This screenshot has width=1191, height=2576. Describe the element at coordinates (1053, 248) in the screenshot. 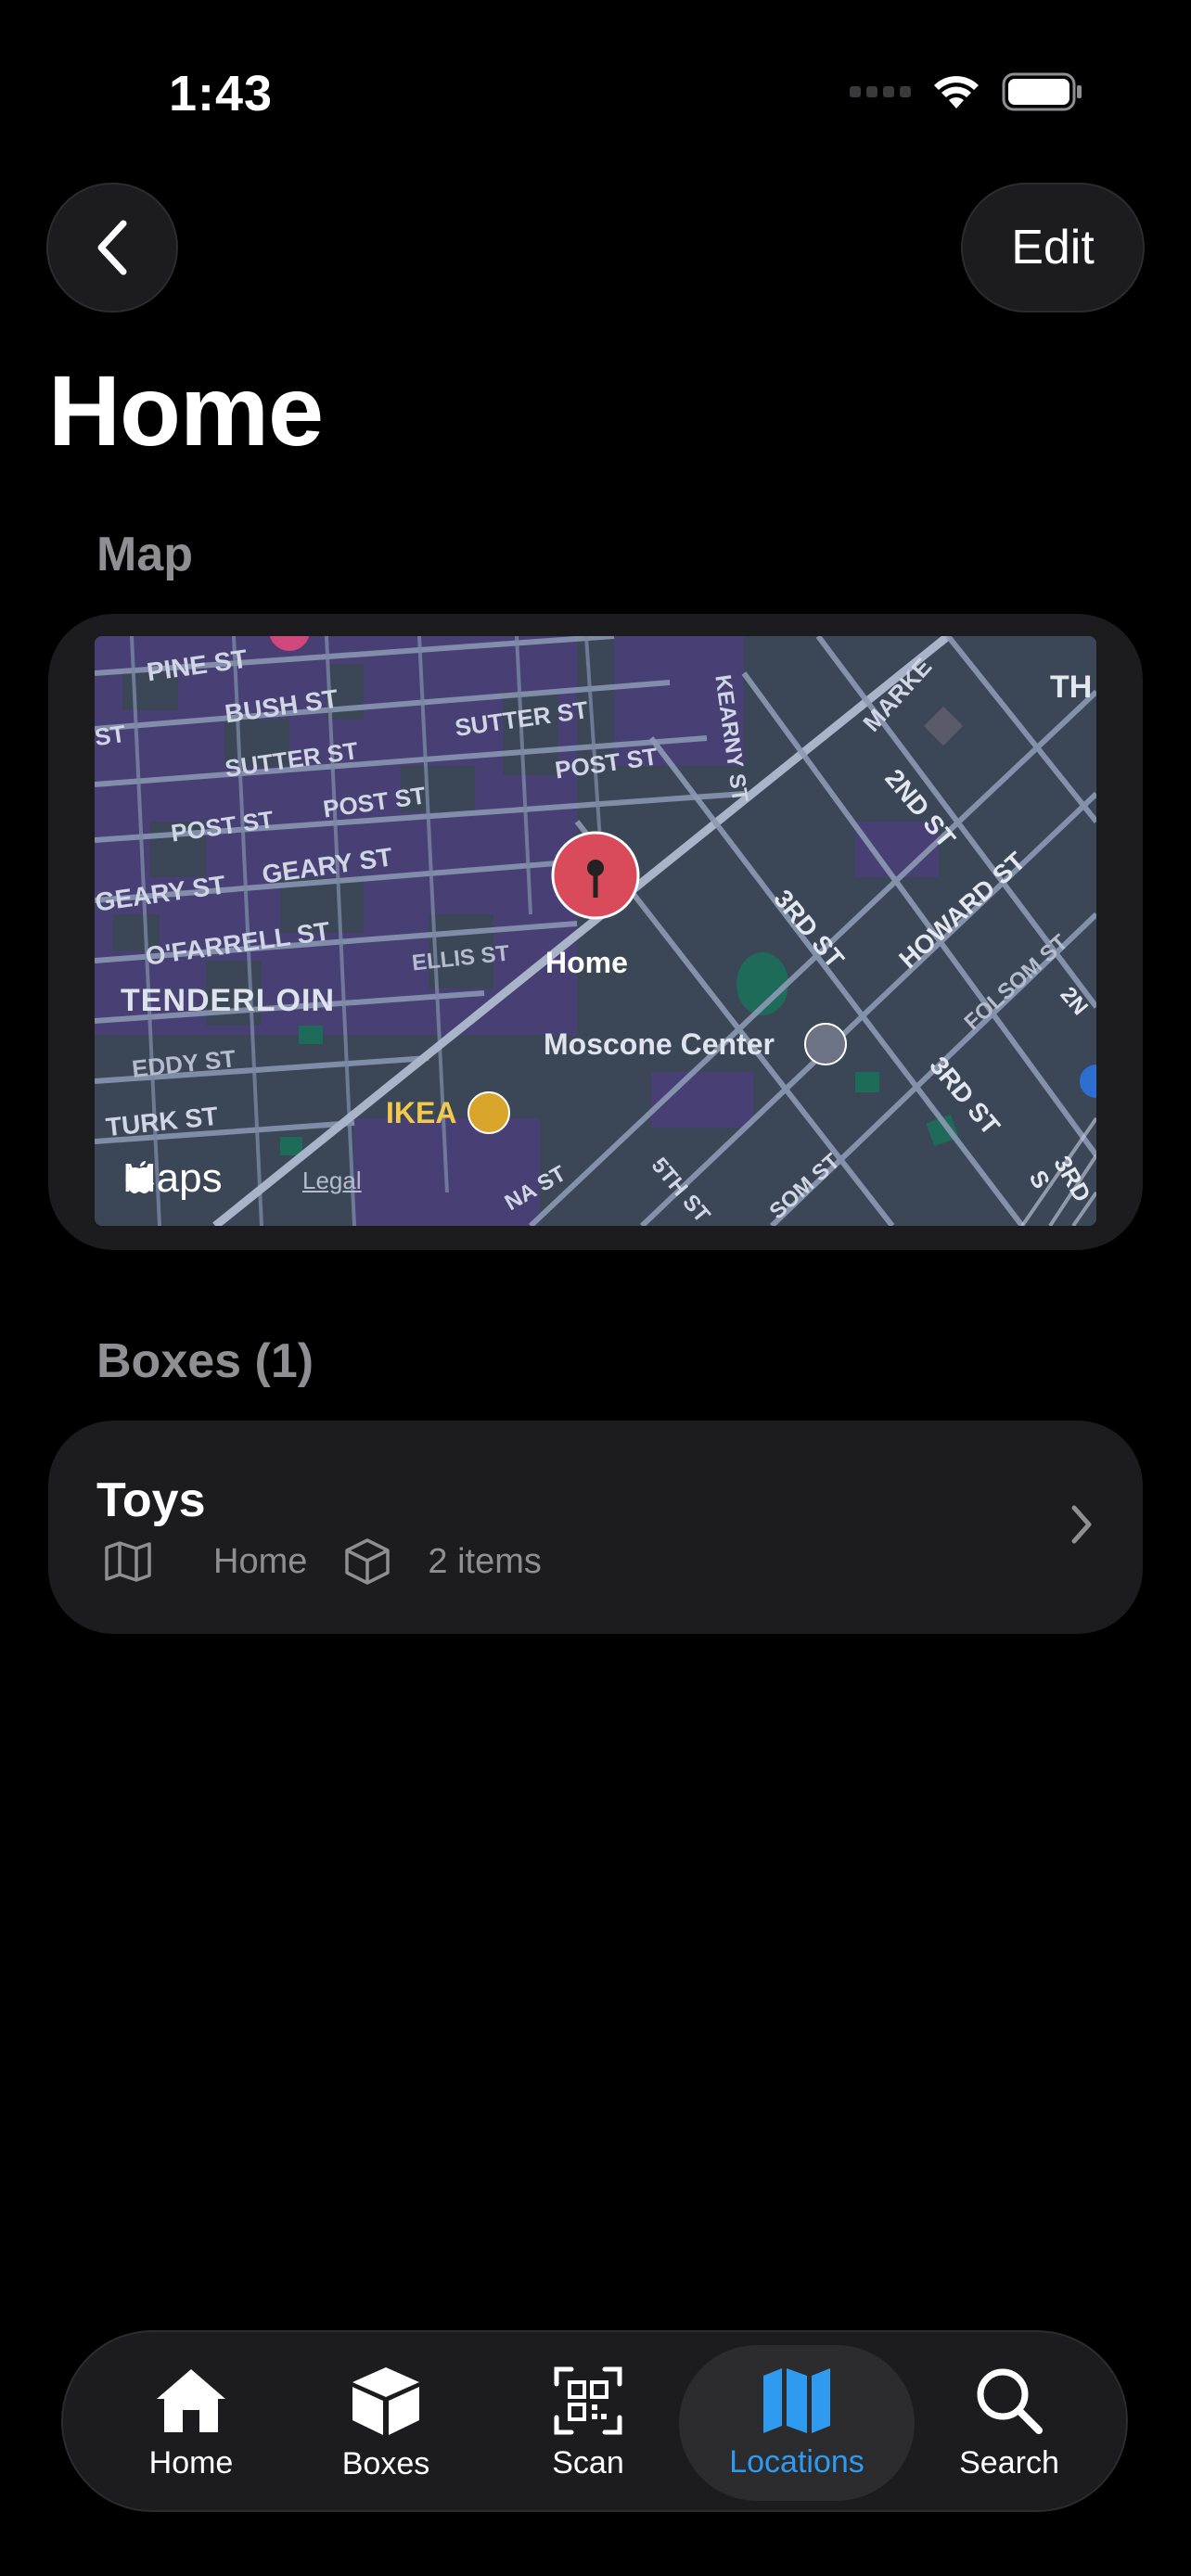

I see `edit-button: Edit` at that location.